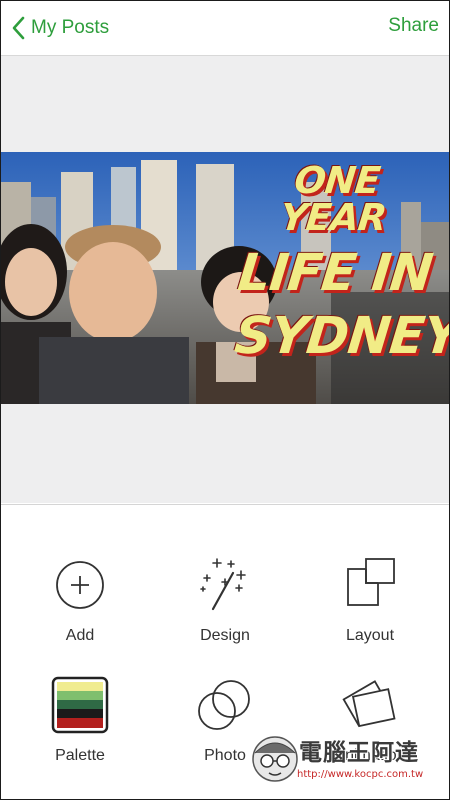  I want to click on post-title-line-1: ONE YEAR, so click(333, 199).